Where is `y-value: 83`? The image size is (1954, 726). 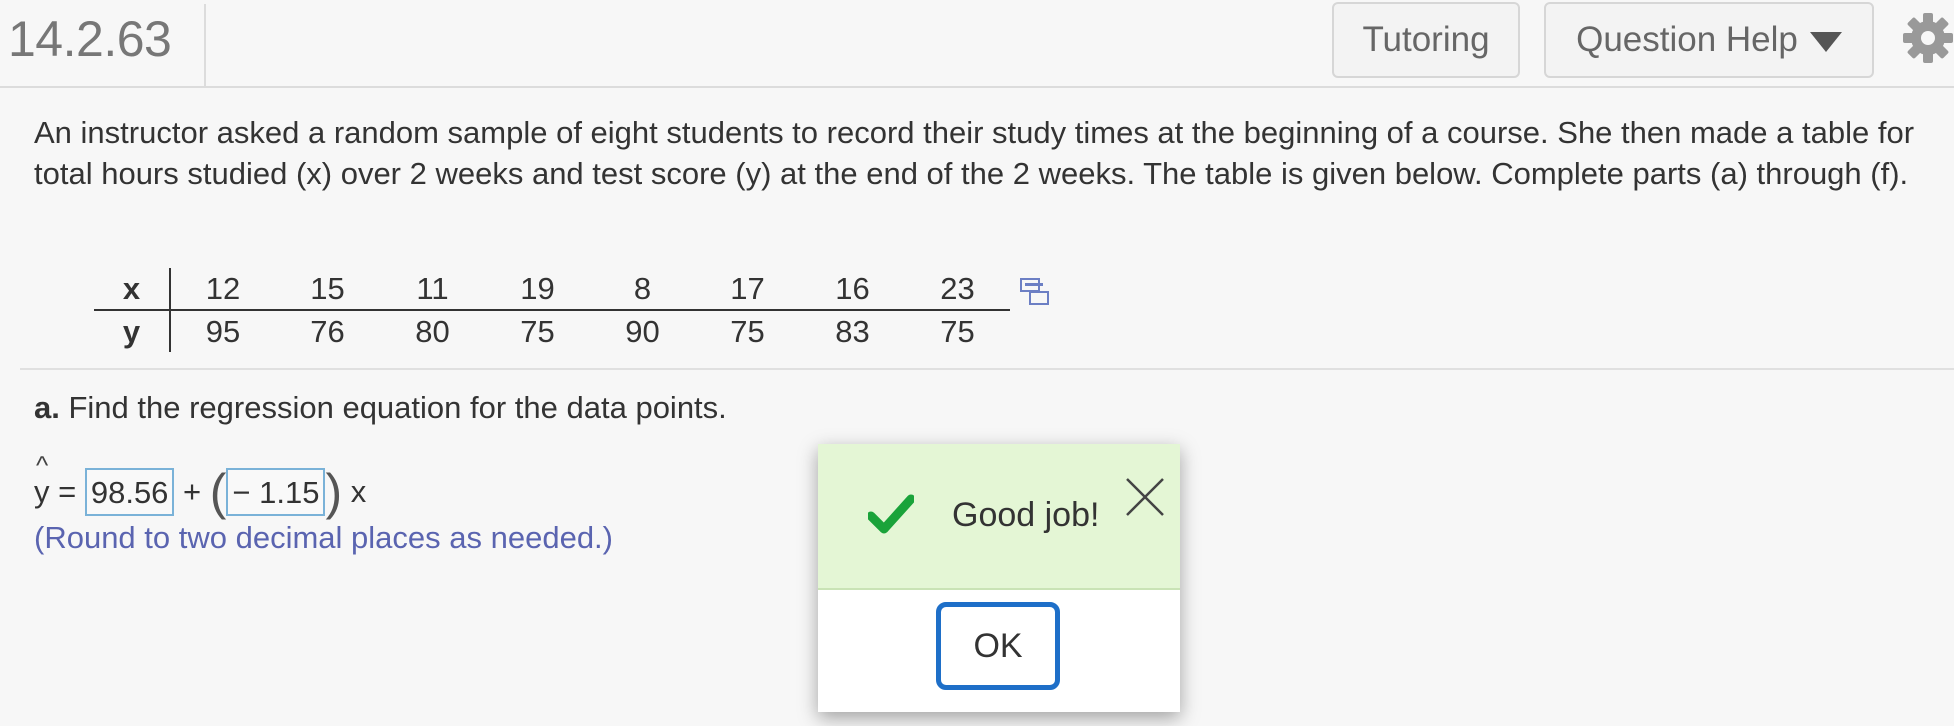
y-value: 83 is located at coordinates (852, 331).